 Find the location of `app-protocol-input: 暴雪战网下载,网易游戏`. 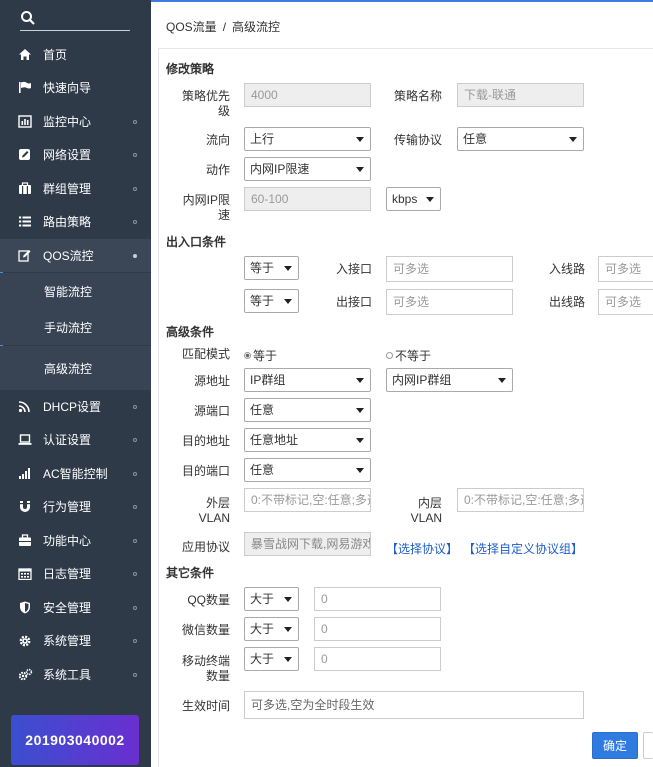

app-protocol-input: 暴雪战网下载,网易游戏 is located at coordinates (307, 544).